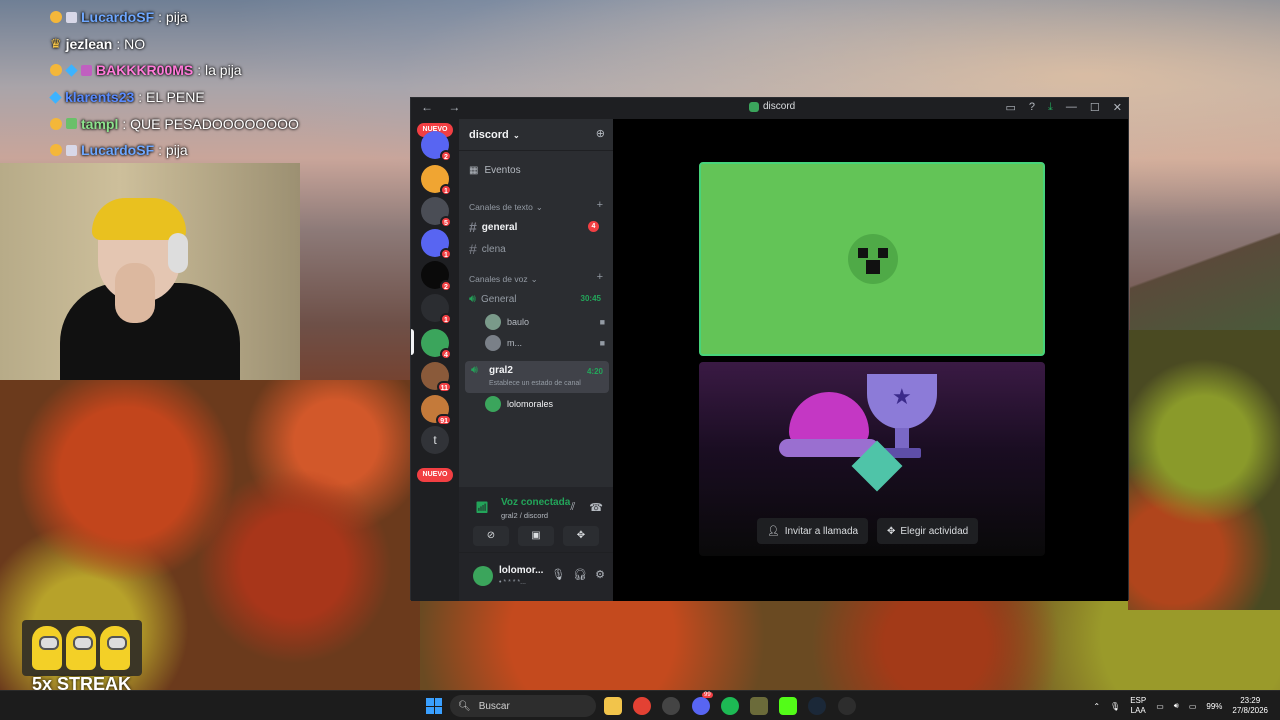  I want to click on server-icon: 11, so click(436, 377).